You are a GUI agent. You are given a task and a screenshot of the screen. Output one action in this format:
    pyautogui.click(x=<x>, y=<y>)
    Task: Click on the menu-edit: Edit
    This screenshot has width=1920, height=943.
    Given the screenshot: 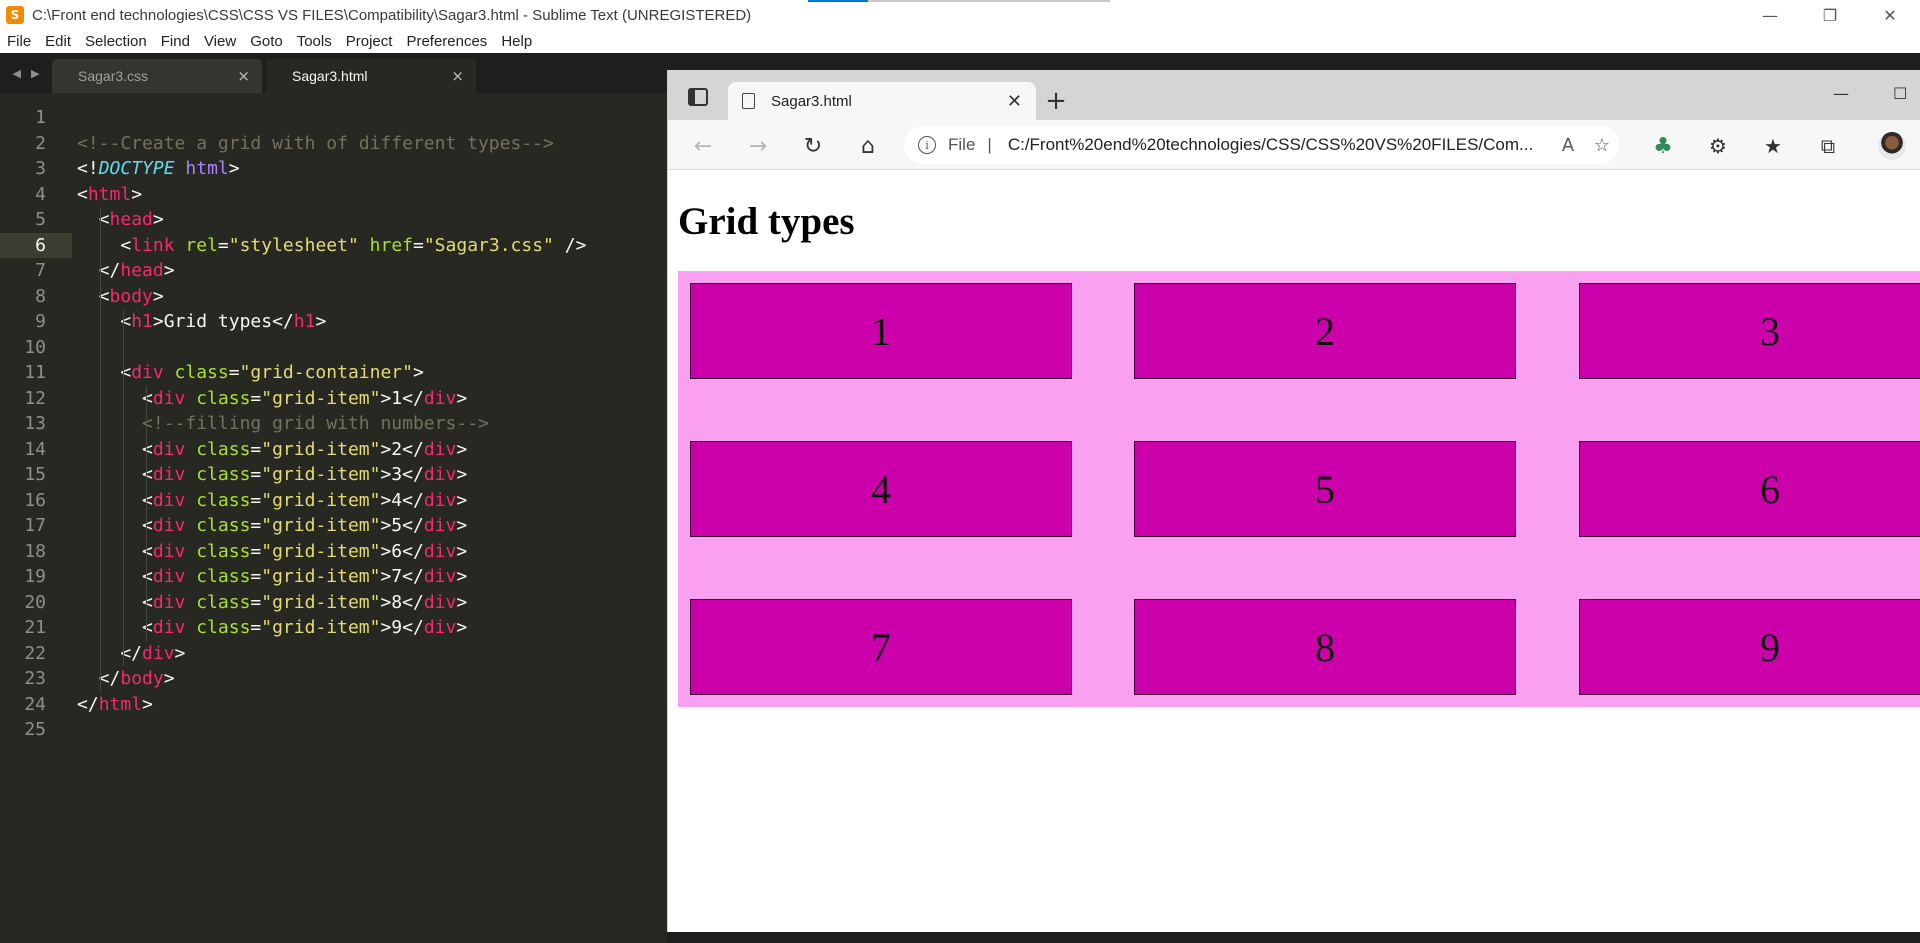 What is the action you would take?
    pyautogui.click(x=58, y=41)
    